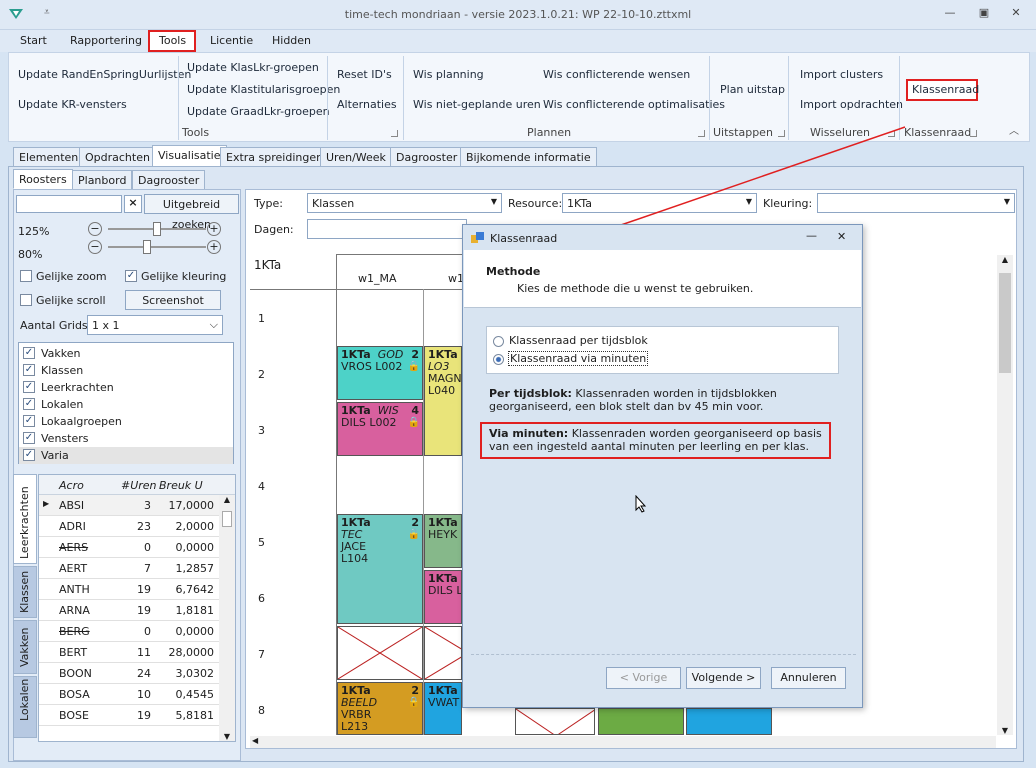  What do you see at coordinates (643, 678) in the screenshot?
I see `previous-button: < Vorige` at bounding box center [643, 678].